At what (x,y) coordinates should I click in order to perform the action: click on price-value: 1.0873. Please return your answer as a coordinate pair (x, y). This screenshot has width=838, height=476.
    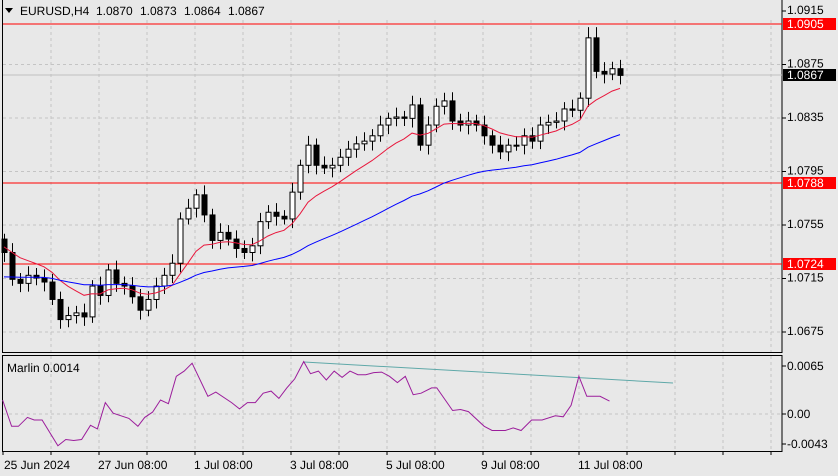
    Looking at the image, I should click on (158, 11).